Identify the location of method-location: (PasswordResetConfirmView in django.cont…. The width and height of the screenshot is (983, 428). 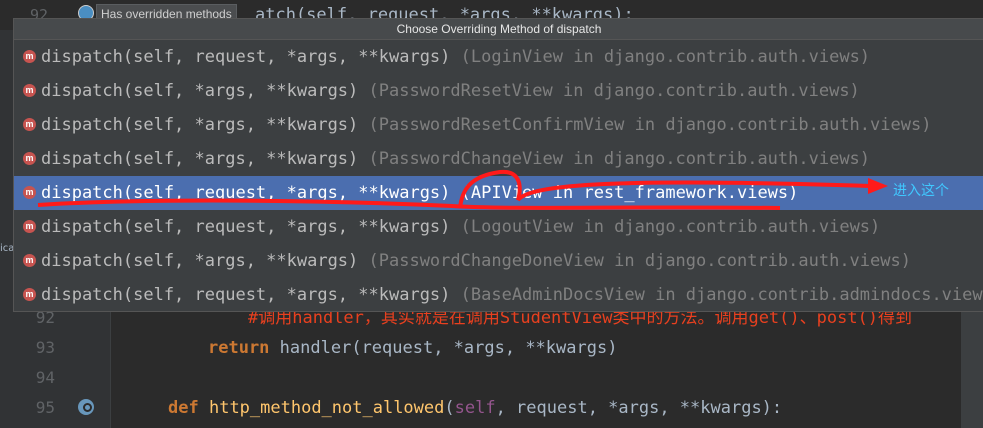
(650, 125).